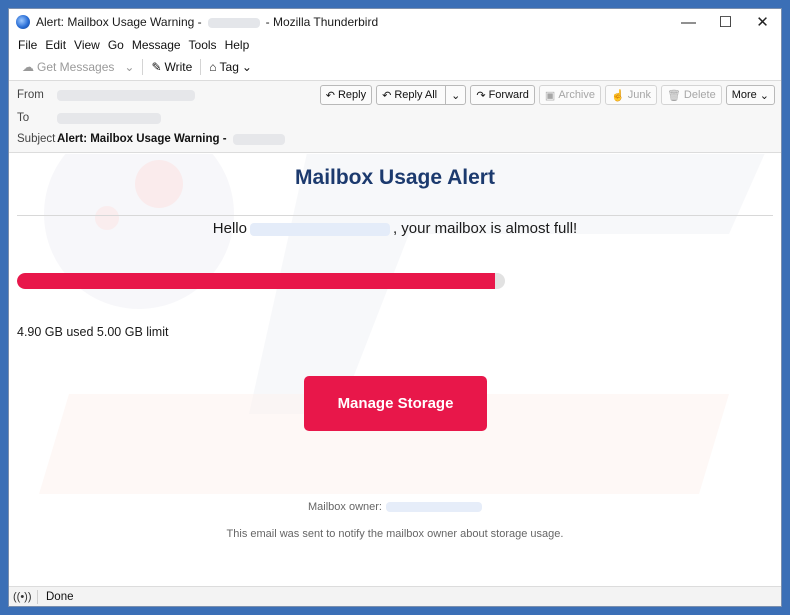  I want to click on delete-label: Delete, so click(699, 95).